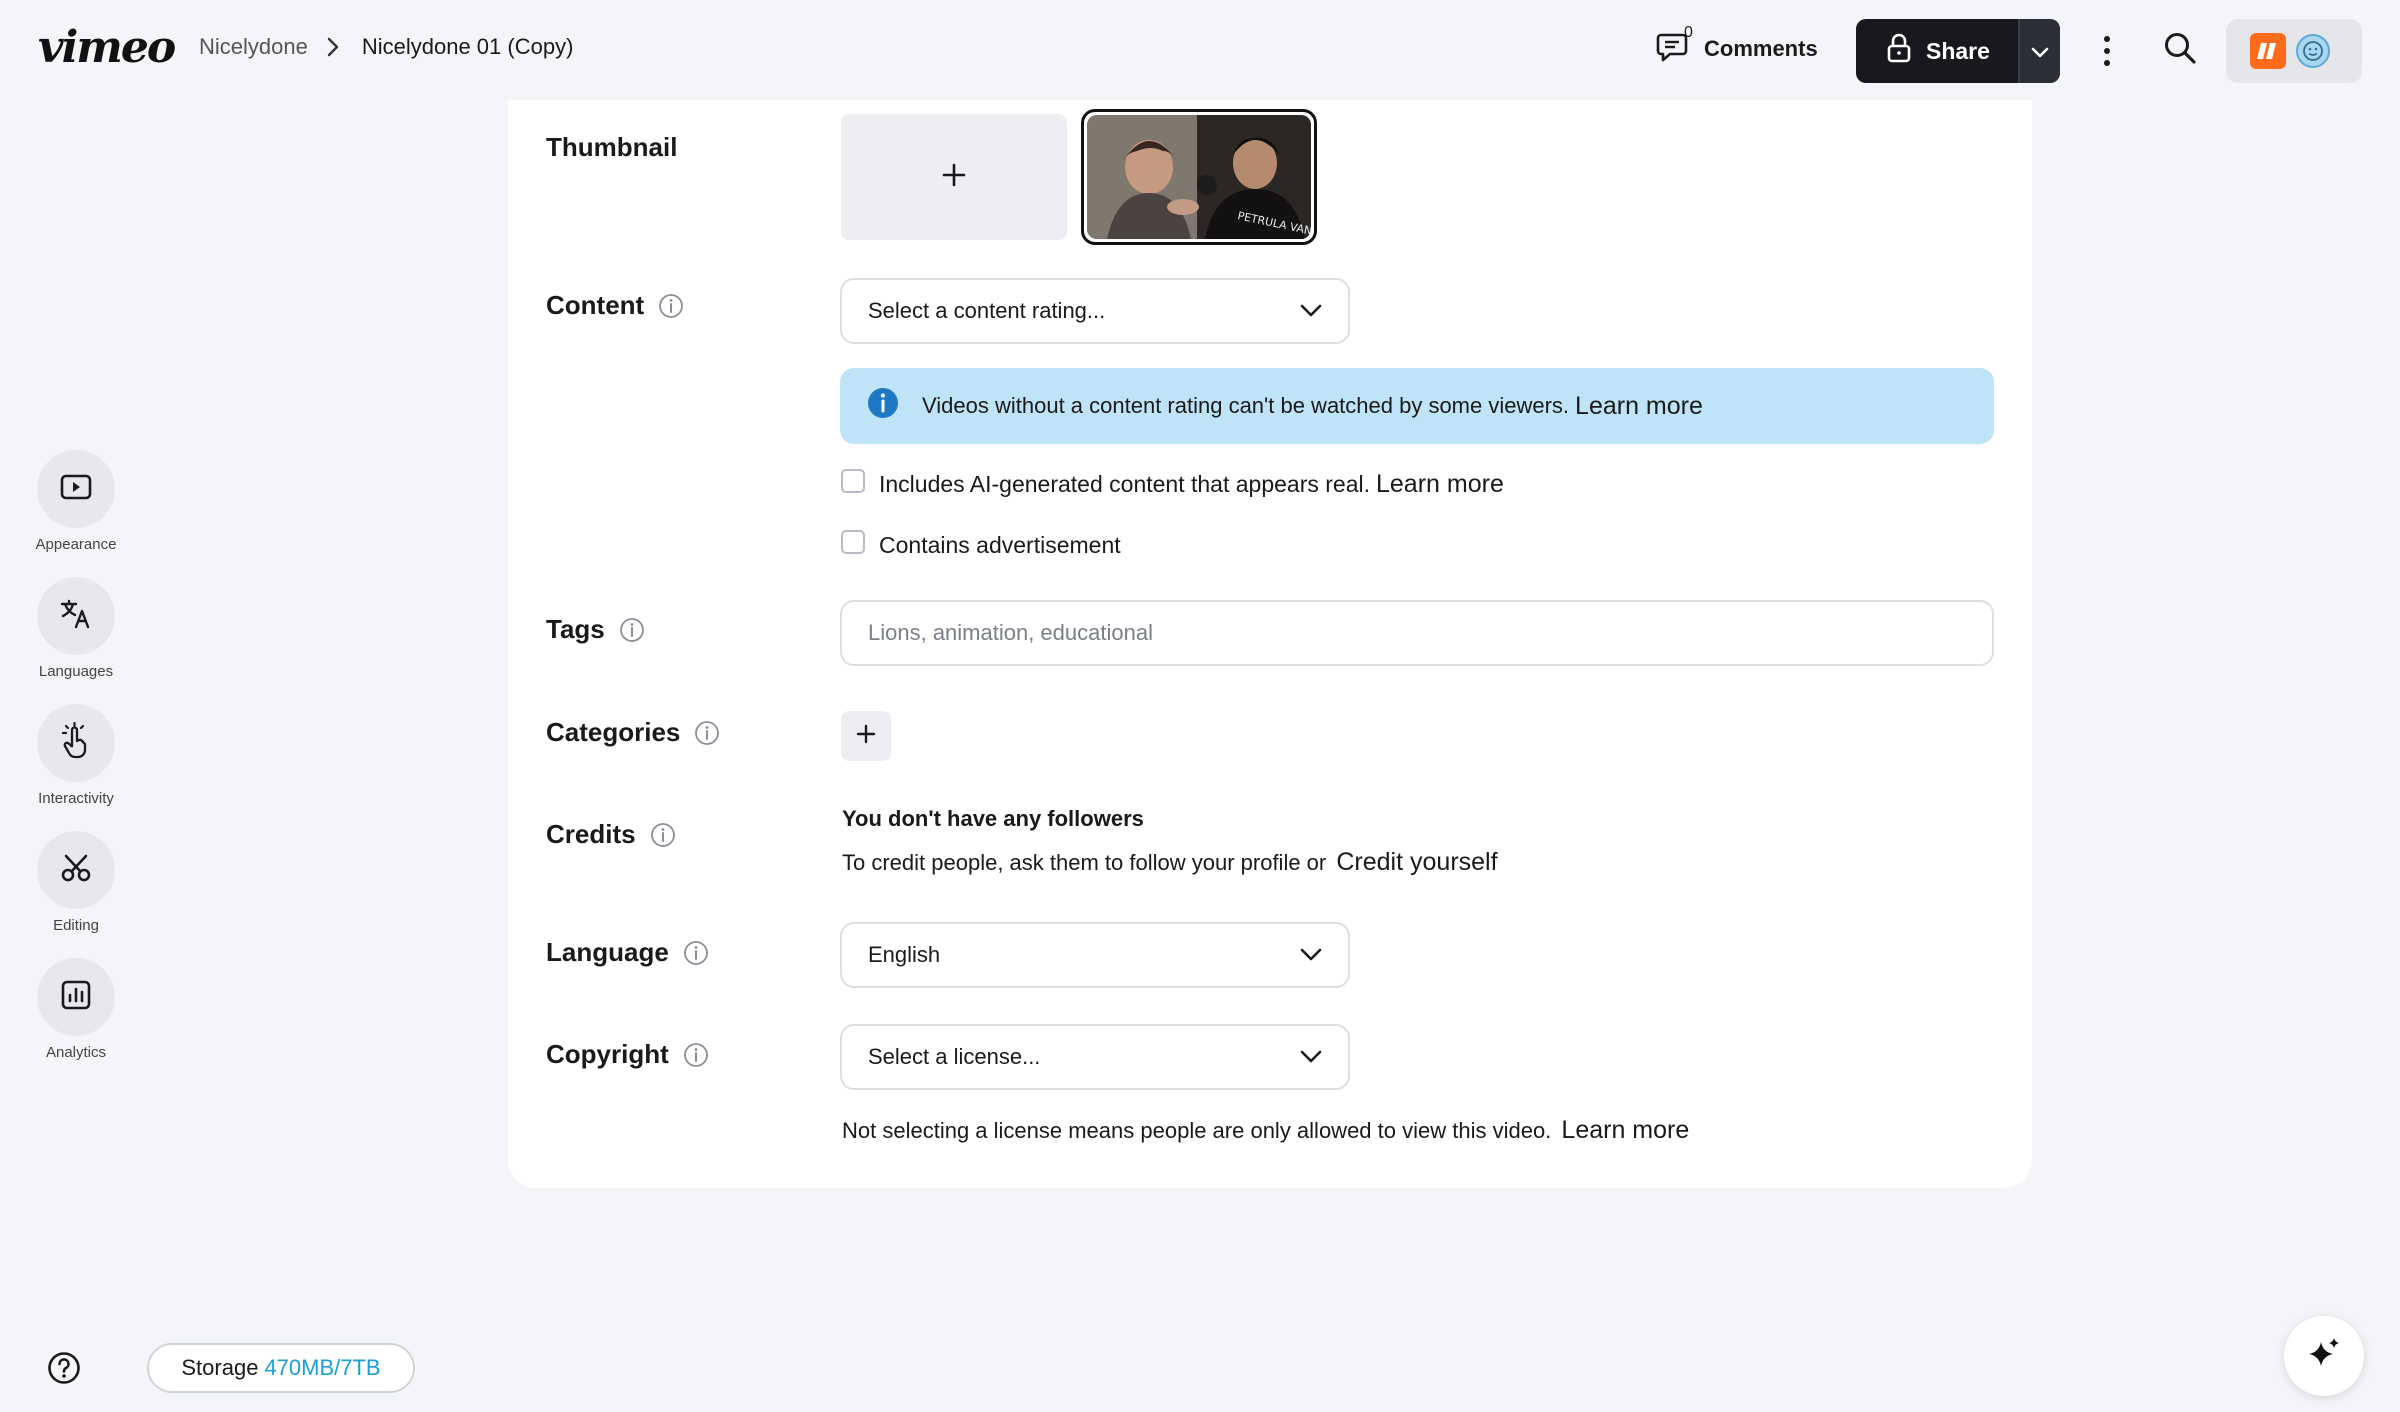  What do you see at coordinates (611, 834) in the screenshot?
I see `credits-label: Credits` at bounding box center [611, 834].